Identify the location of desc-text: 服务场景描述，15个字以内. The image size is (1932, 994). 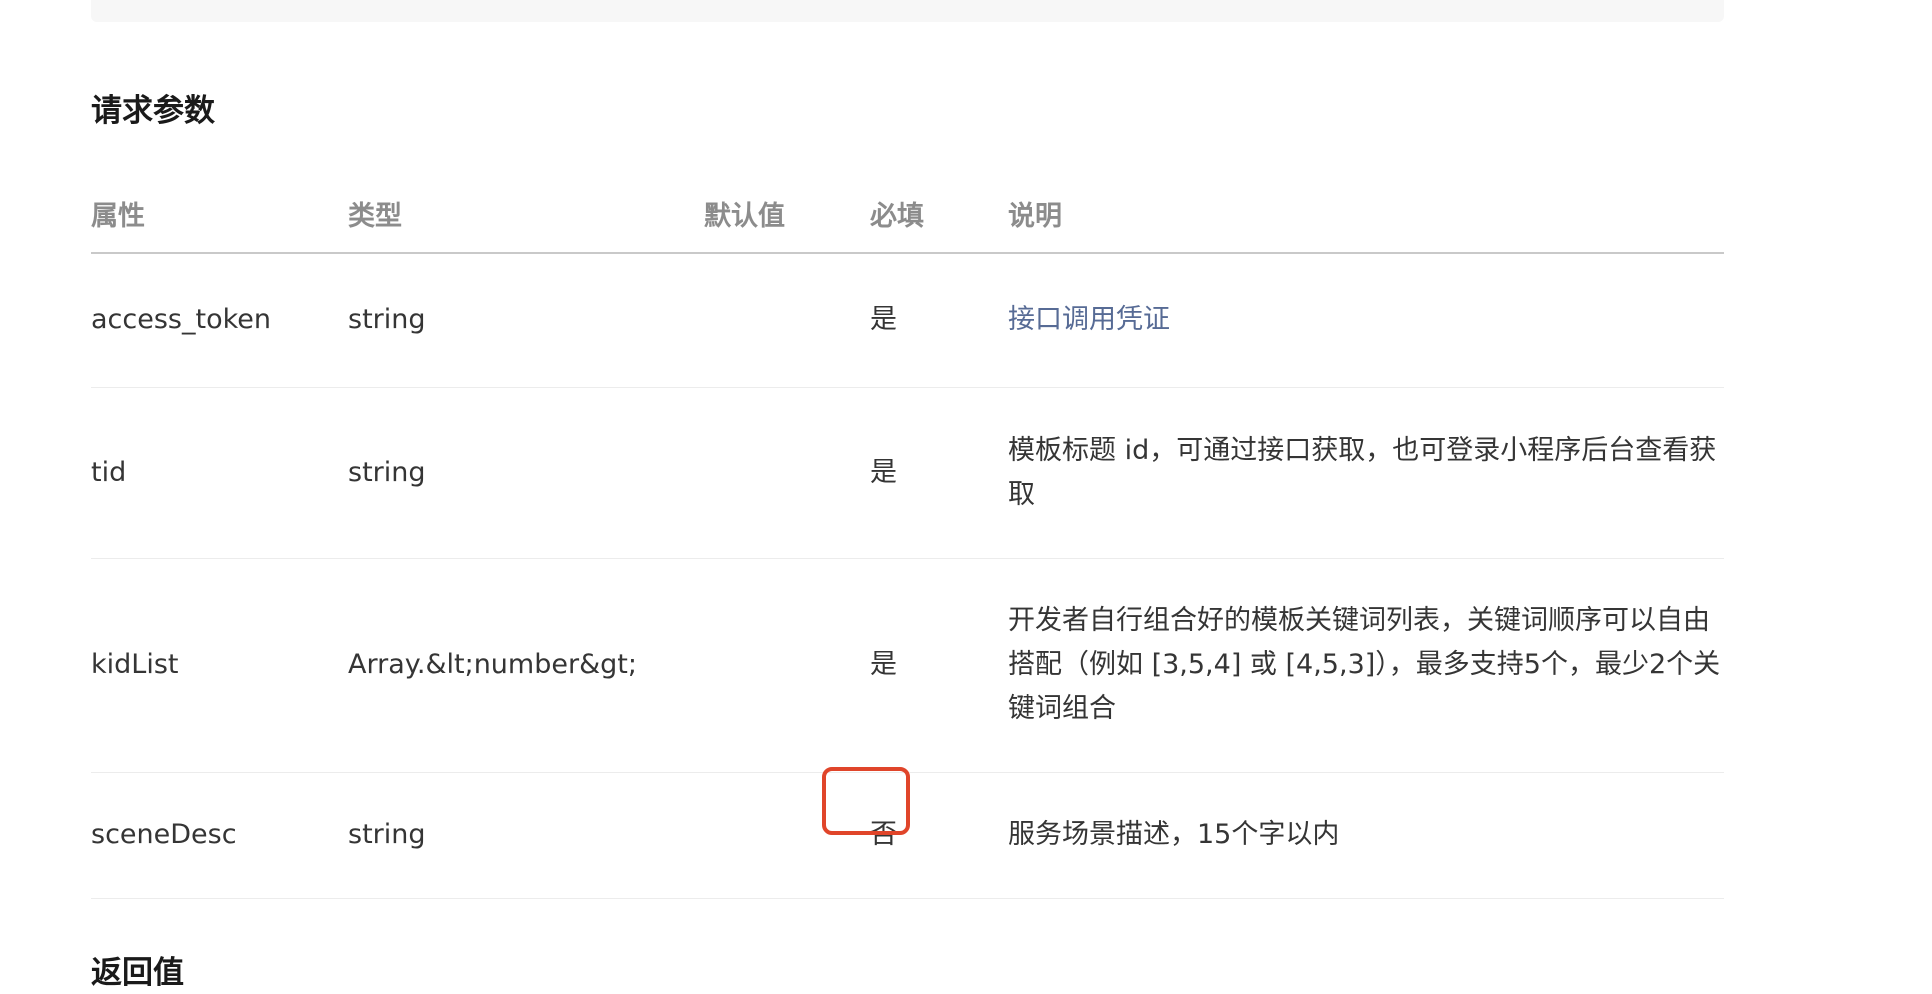
(1174, 834).